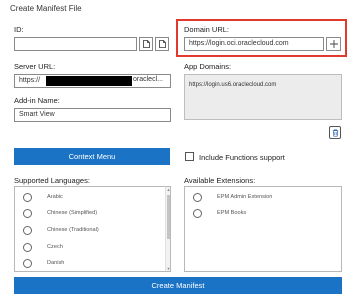 The height and width of the screenshot is (303, 356). Describe the element at coordinates (242, 157) in the screenshot. I see `include-functions-label: Include Functions support` at that location.